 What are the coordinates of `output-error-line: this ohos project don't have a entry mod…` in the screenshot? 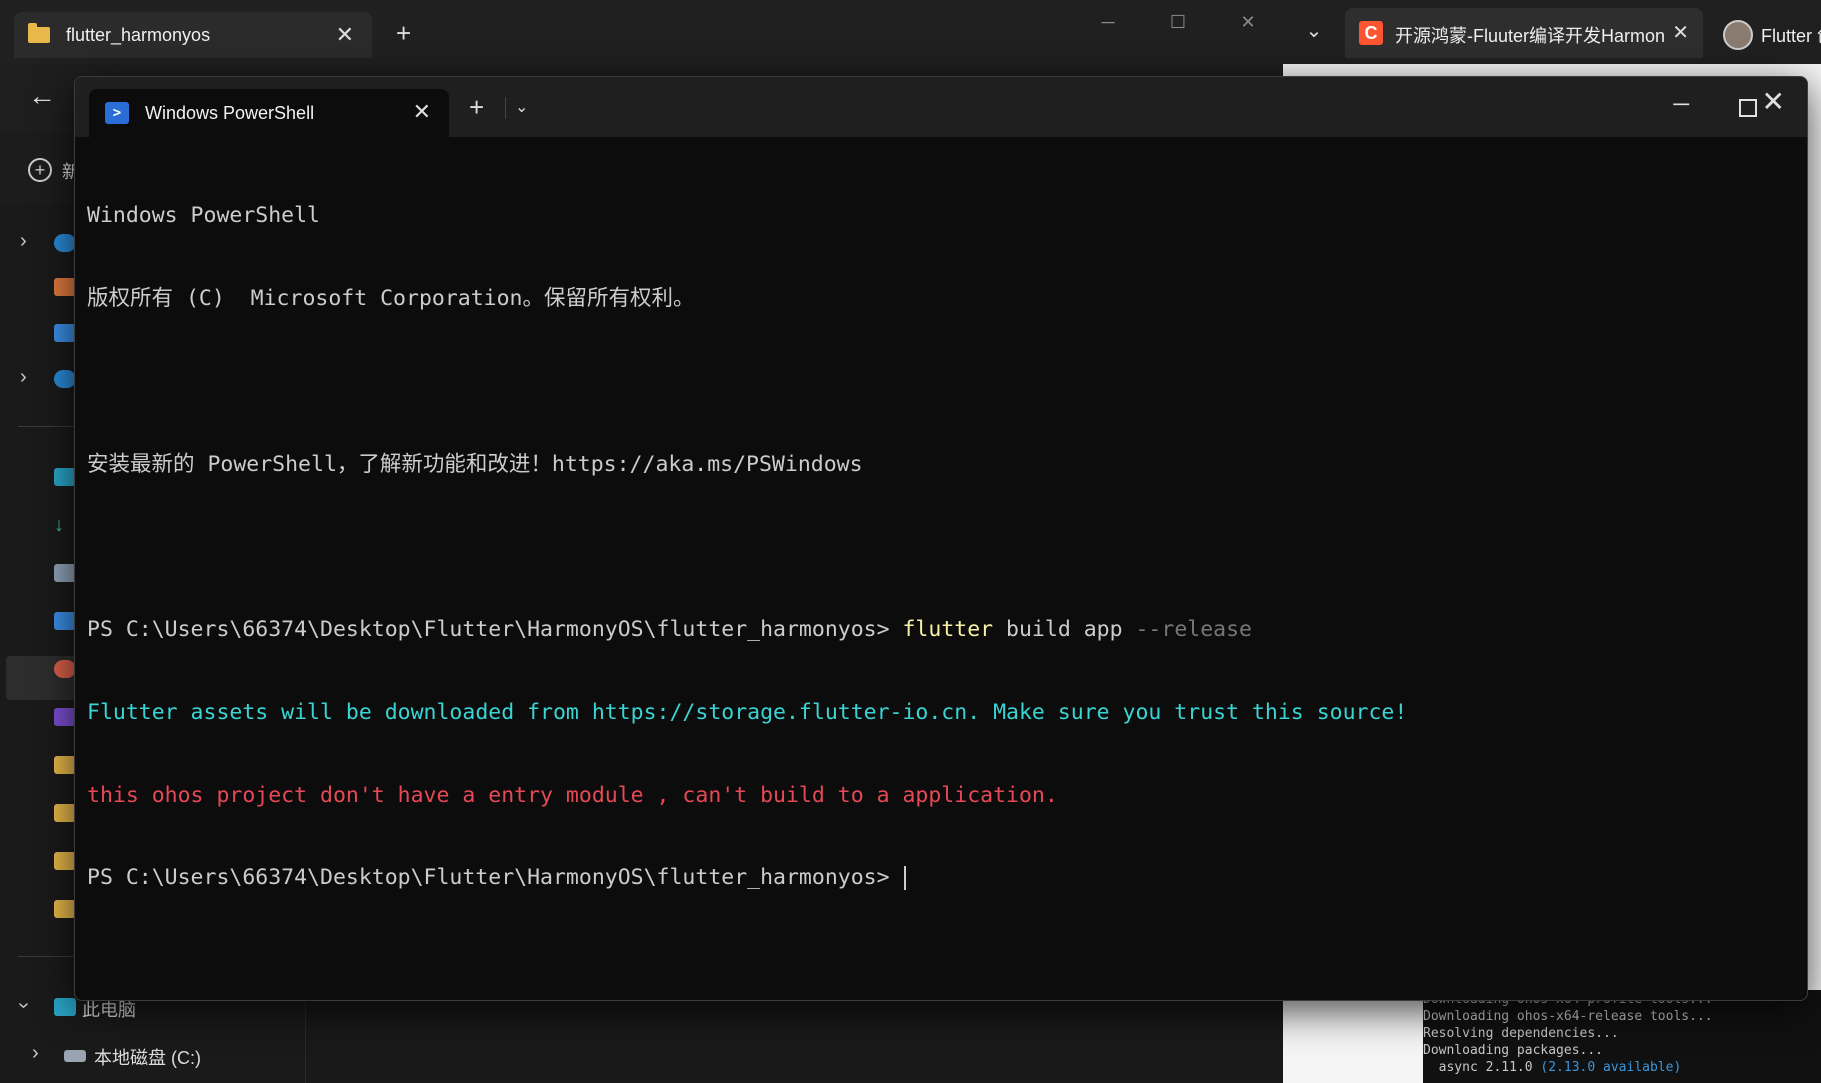 It's located at (572, 795).